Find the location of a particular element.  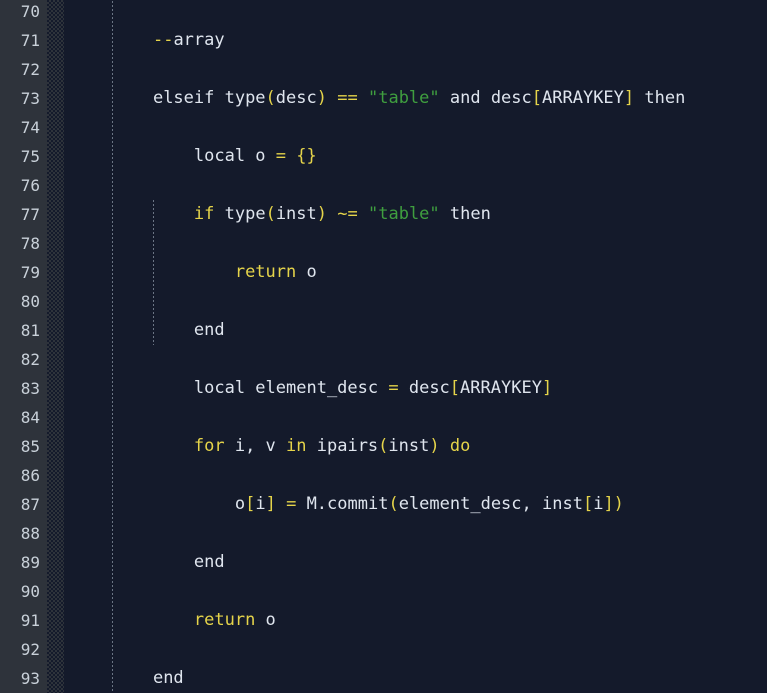

token-plain: local o is located at coordinates (234, 156).